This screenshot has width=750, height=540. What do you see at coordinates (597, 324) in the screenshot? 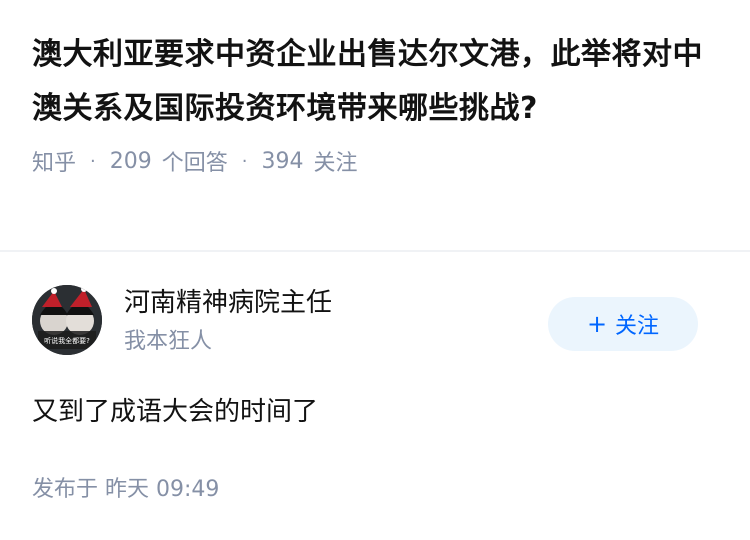
I see `plus-icon: +` at bounding box center [597, 324].